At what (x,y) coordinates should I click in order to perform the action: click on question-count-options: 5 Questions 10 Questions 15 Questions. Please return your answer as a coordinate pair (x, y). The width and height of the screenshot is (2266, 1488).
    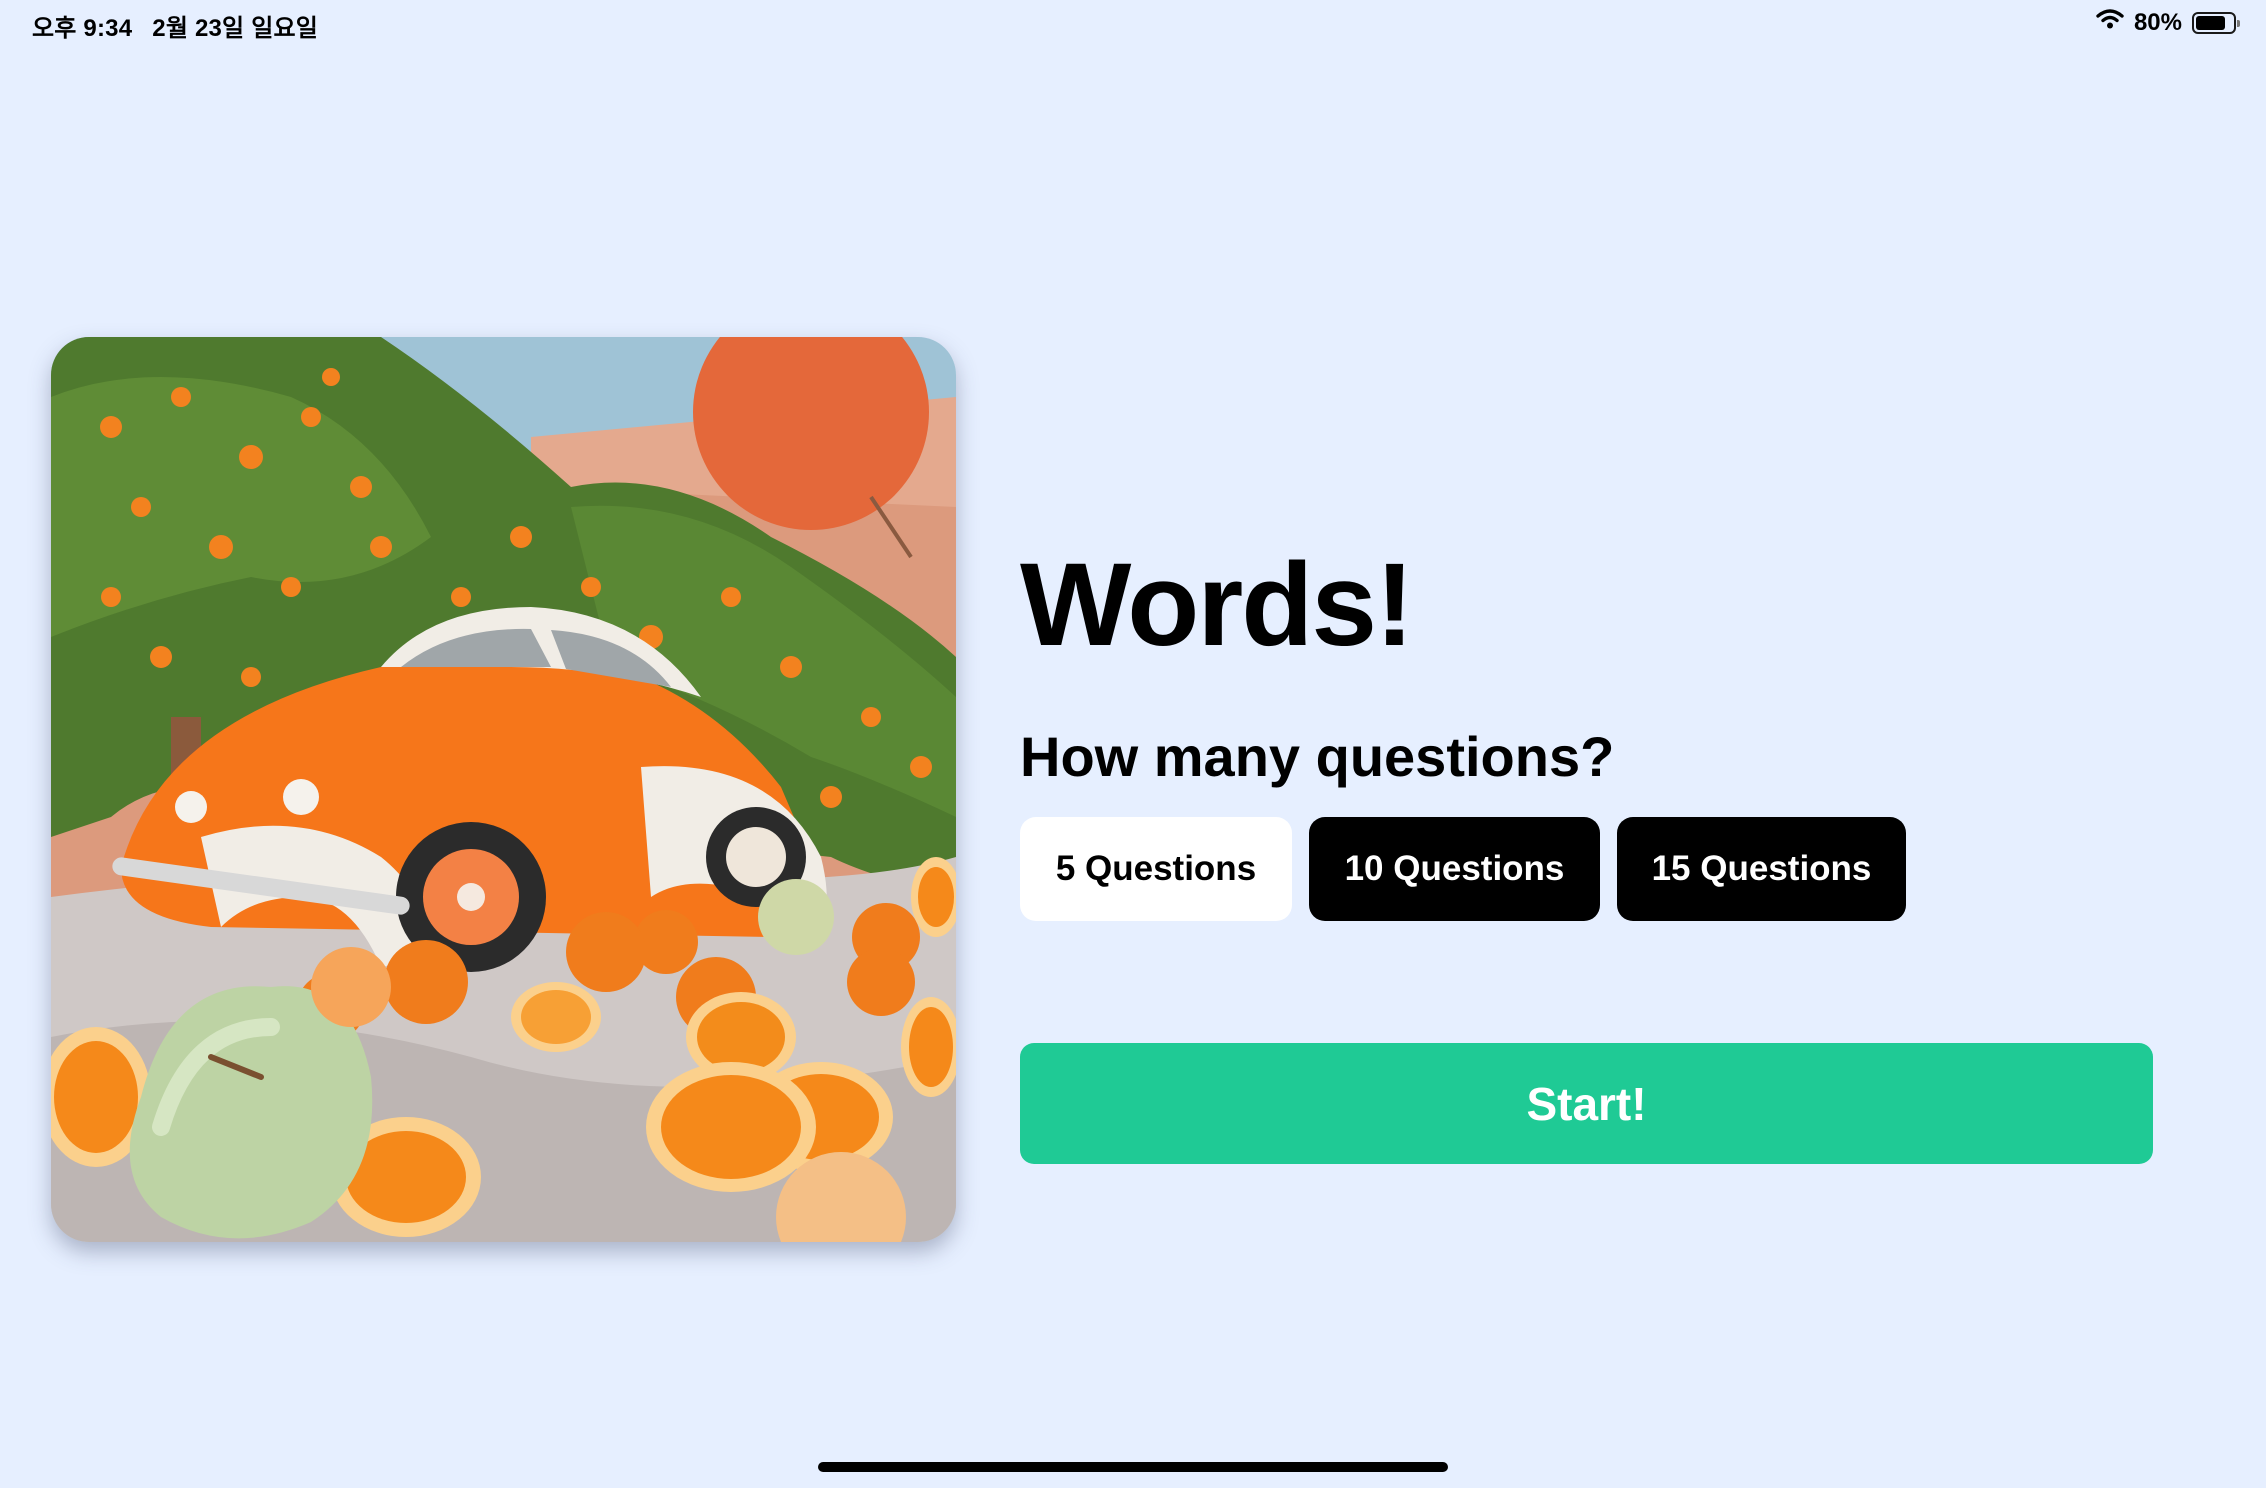
    Looking at the image, I should click on (1463, 869).